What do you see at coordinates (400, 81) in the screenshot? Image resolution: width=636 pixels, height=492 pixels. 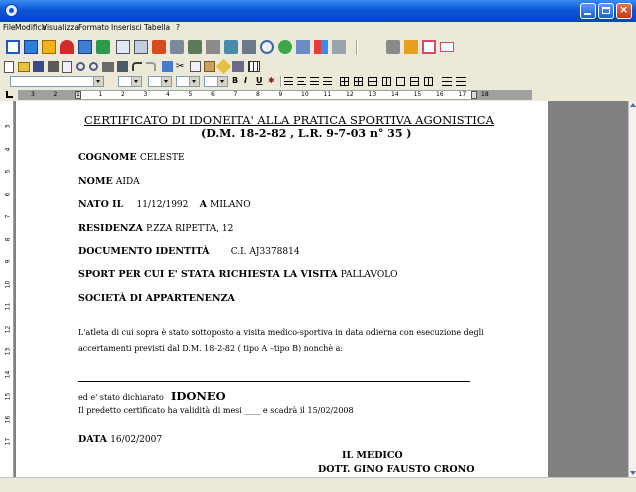 I see `border-outside-icon` at bounding box center [400, 81].